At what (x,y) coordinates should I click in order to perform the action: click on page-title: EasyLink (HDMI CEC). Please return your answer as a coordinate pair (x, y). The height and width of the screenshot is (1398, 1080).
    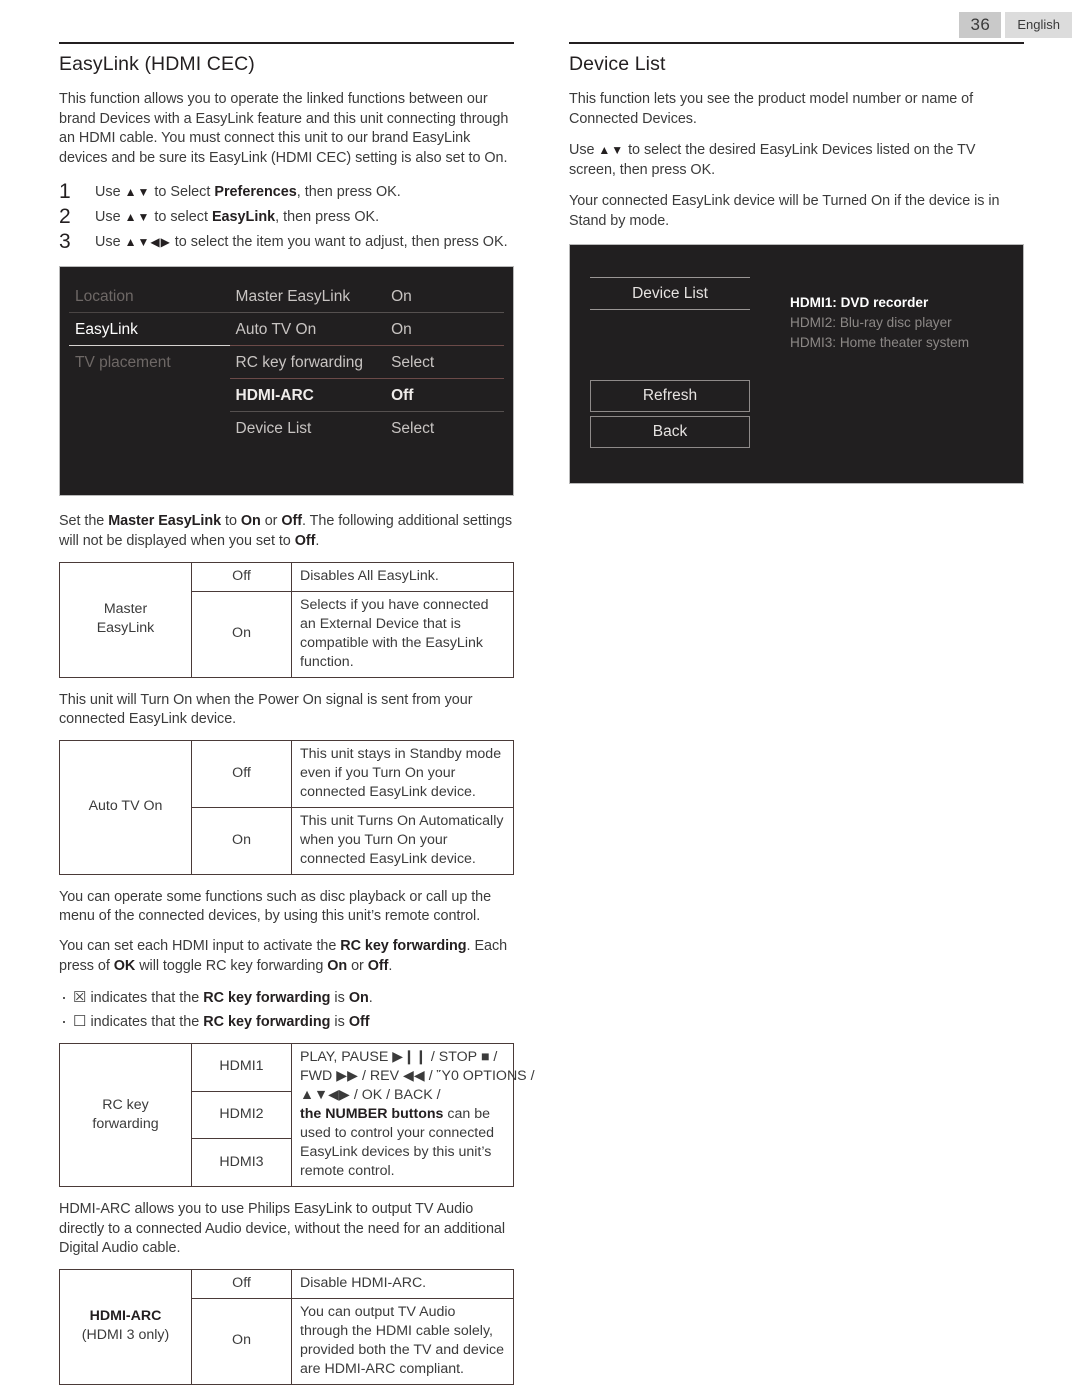
    Looking at the image, I should click on (157, 64).